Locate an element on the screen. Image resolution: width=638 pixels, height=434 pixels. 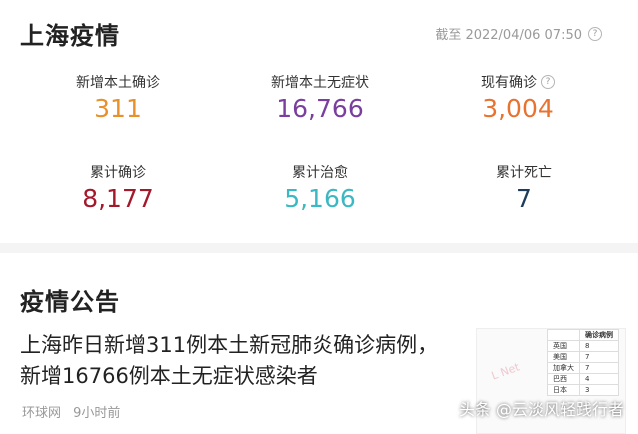
table-cell: 日本 is located at coordinates (563, 390).